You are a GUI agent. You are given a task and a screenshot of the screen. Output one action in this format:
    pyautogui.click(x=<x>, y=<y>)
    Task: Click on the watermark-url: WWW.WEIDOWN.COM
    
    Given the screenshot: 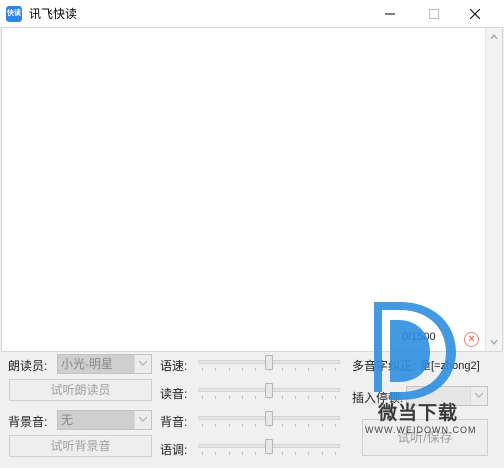 What is the action you would take?
    pyautogui.click(x=421, y=430)
    